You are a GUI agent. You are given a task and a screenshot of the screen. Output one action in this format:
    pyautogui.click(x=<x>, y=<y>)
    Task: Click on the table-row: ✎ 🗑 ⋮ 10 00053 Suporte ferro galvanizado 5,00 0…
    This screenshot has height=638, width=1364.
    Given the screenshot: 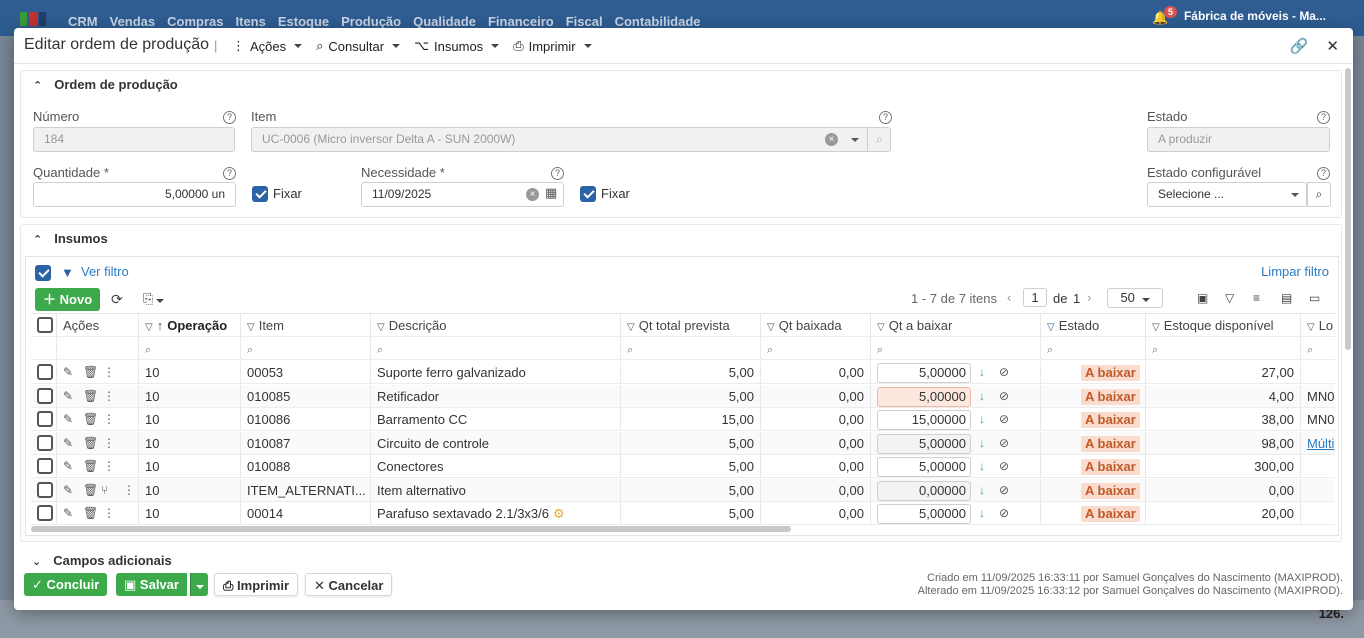 What is the action you would take?
    pyautogui.click(x=683, y=372)
    